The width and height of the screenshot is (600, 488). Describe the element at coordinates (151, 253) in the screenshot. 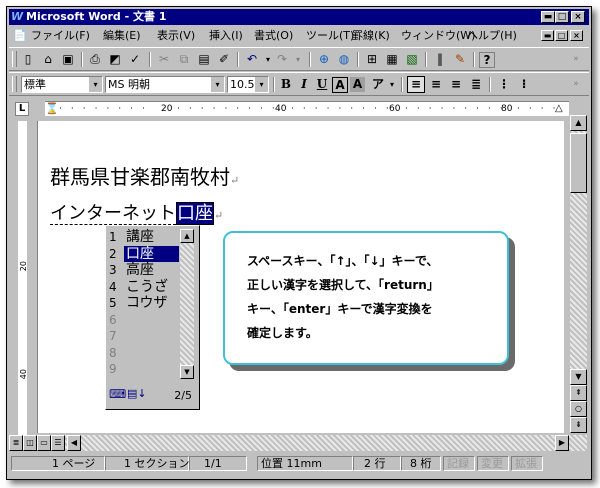

I see `candidate-item-selected: 口座` at that location.